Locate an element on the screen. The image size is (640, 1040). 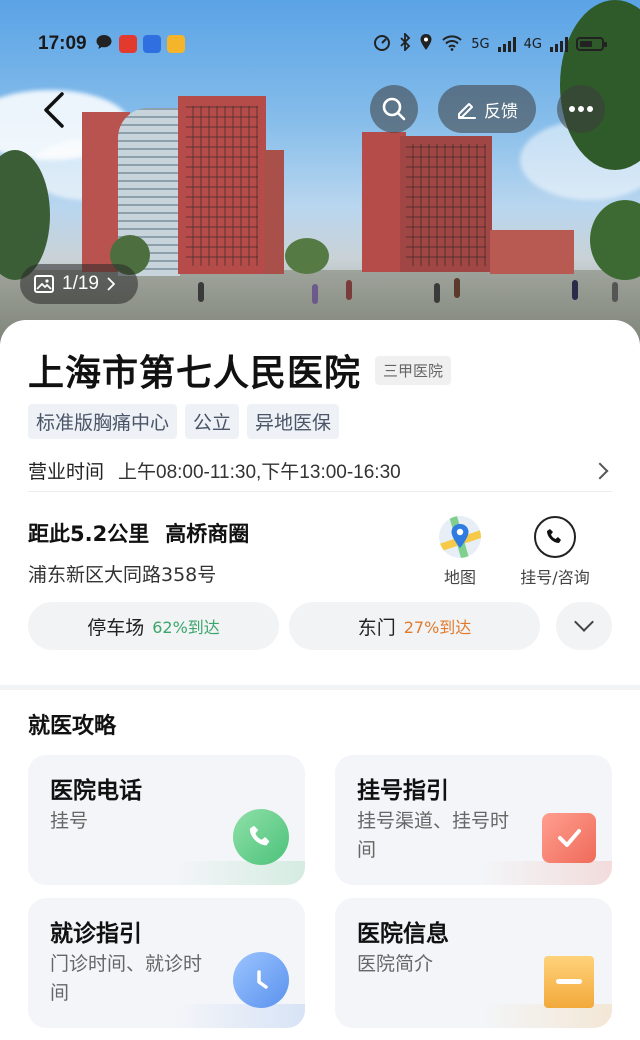
feedback-button: 反馈 is located at coordinates (487, 109).